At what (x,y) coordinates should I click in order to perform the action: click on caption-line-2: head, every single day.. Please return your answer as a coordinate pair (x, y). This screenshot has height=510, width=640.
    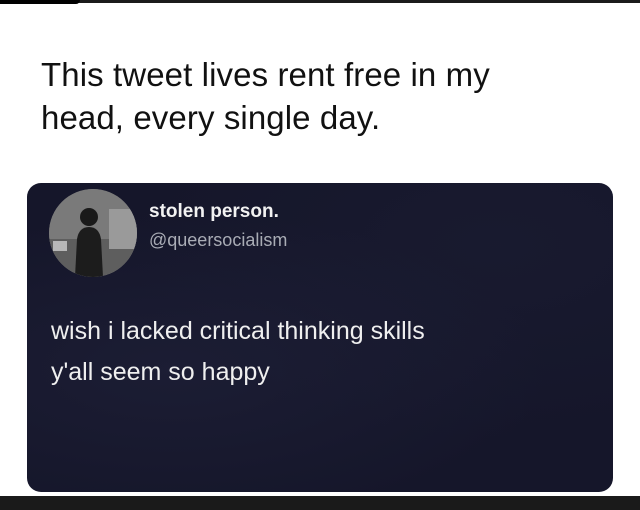
    Looking at the image, I should click on (211, 117).